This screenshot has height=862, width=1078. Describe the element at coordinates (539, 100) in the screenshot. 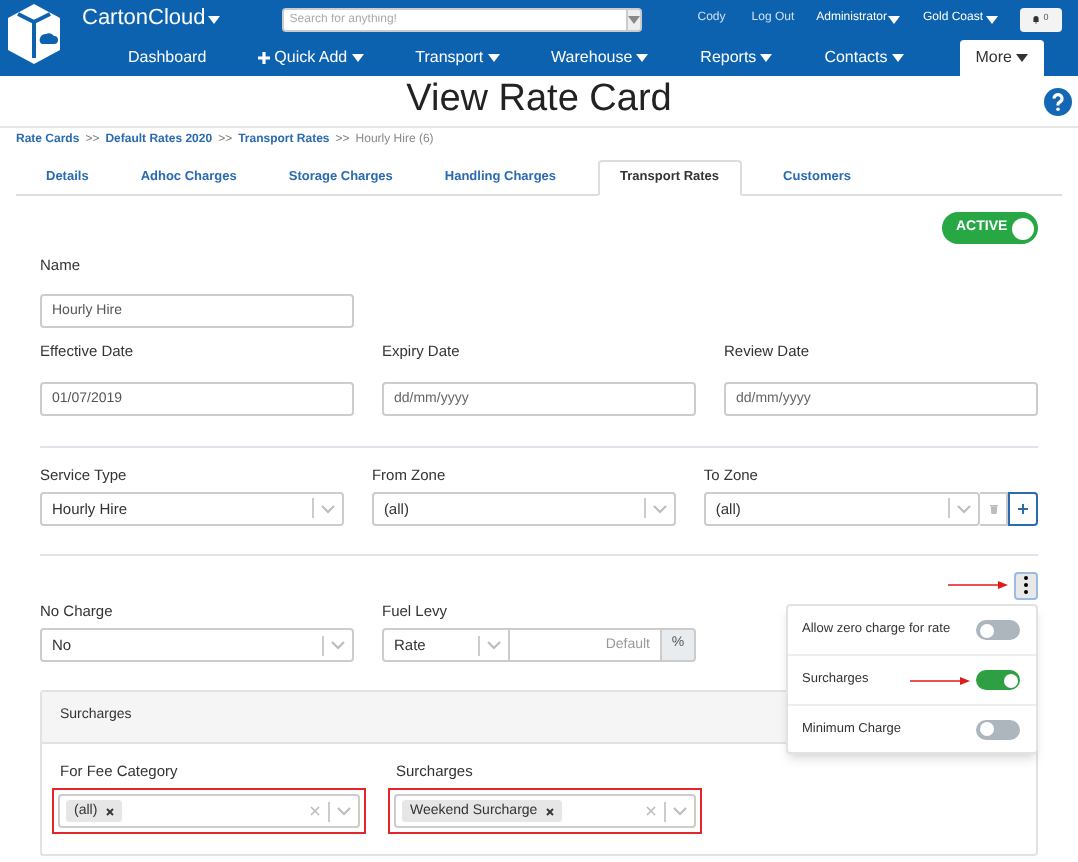

I see `page-title: View Rate Card` at that location.